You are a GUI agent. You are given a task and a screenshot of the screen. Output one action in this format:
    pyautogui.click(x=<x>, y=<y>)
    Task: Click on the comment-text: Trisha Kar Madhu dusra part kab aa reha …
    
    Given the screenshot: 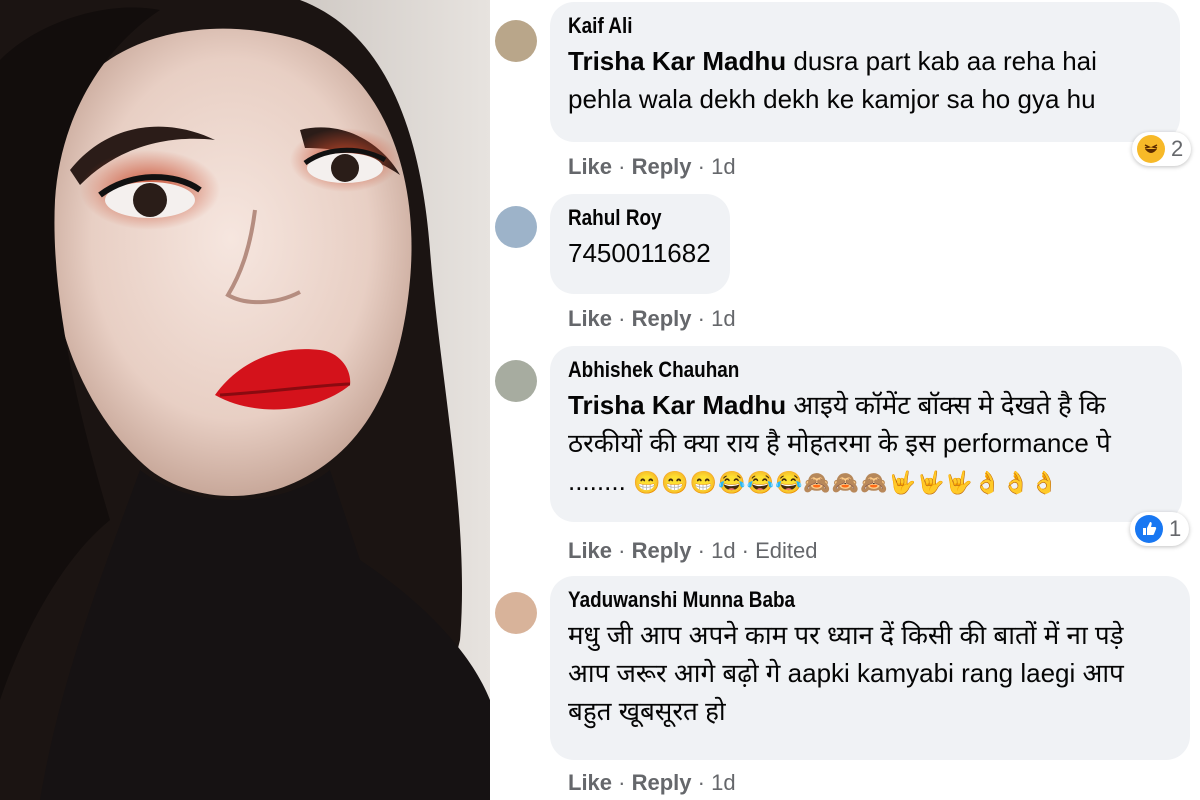 What is the action you would take?
    pyautogui.click(x=865, y=80)
    